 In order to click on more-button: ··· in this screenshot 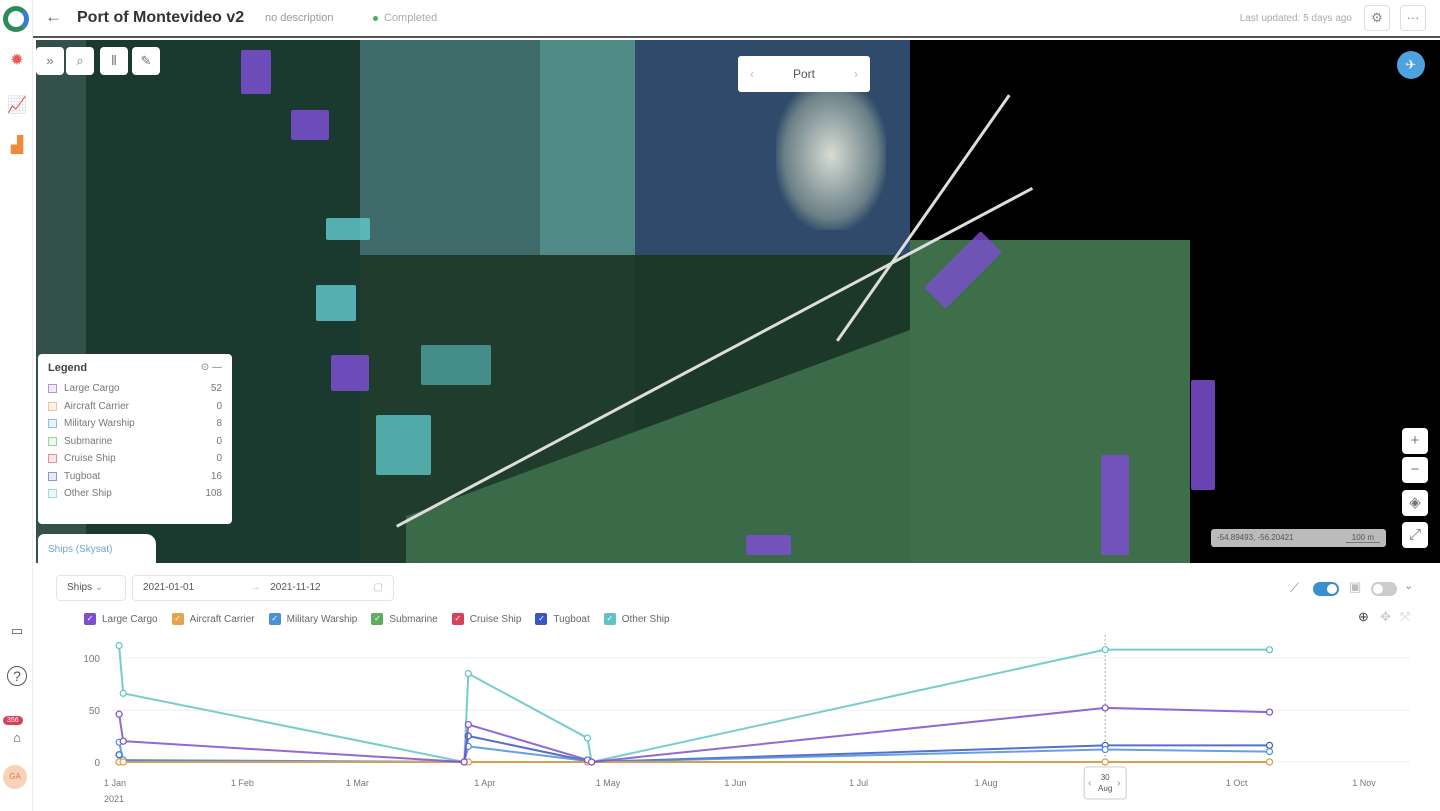, I will do `click(1413, 18)`.